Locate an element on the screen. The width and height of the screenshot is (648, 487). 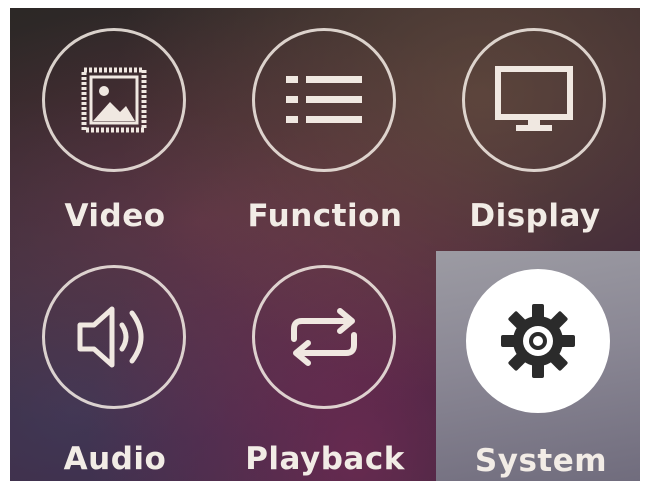
picture-icon is located at coordinates (114, 100).